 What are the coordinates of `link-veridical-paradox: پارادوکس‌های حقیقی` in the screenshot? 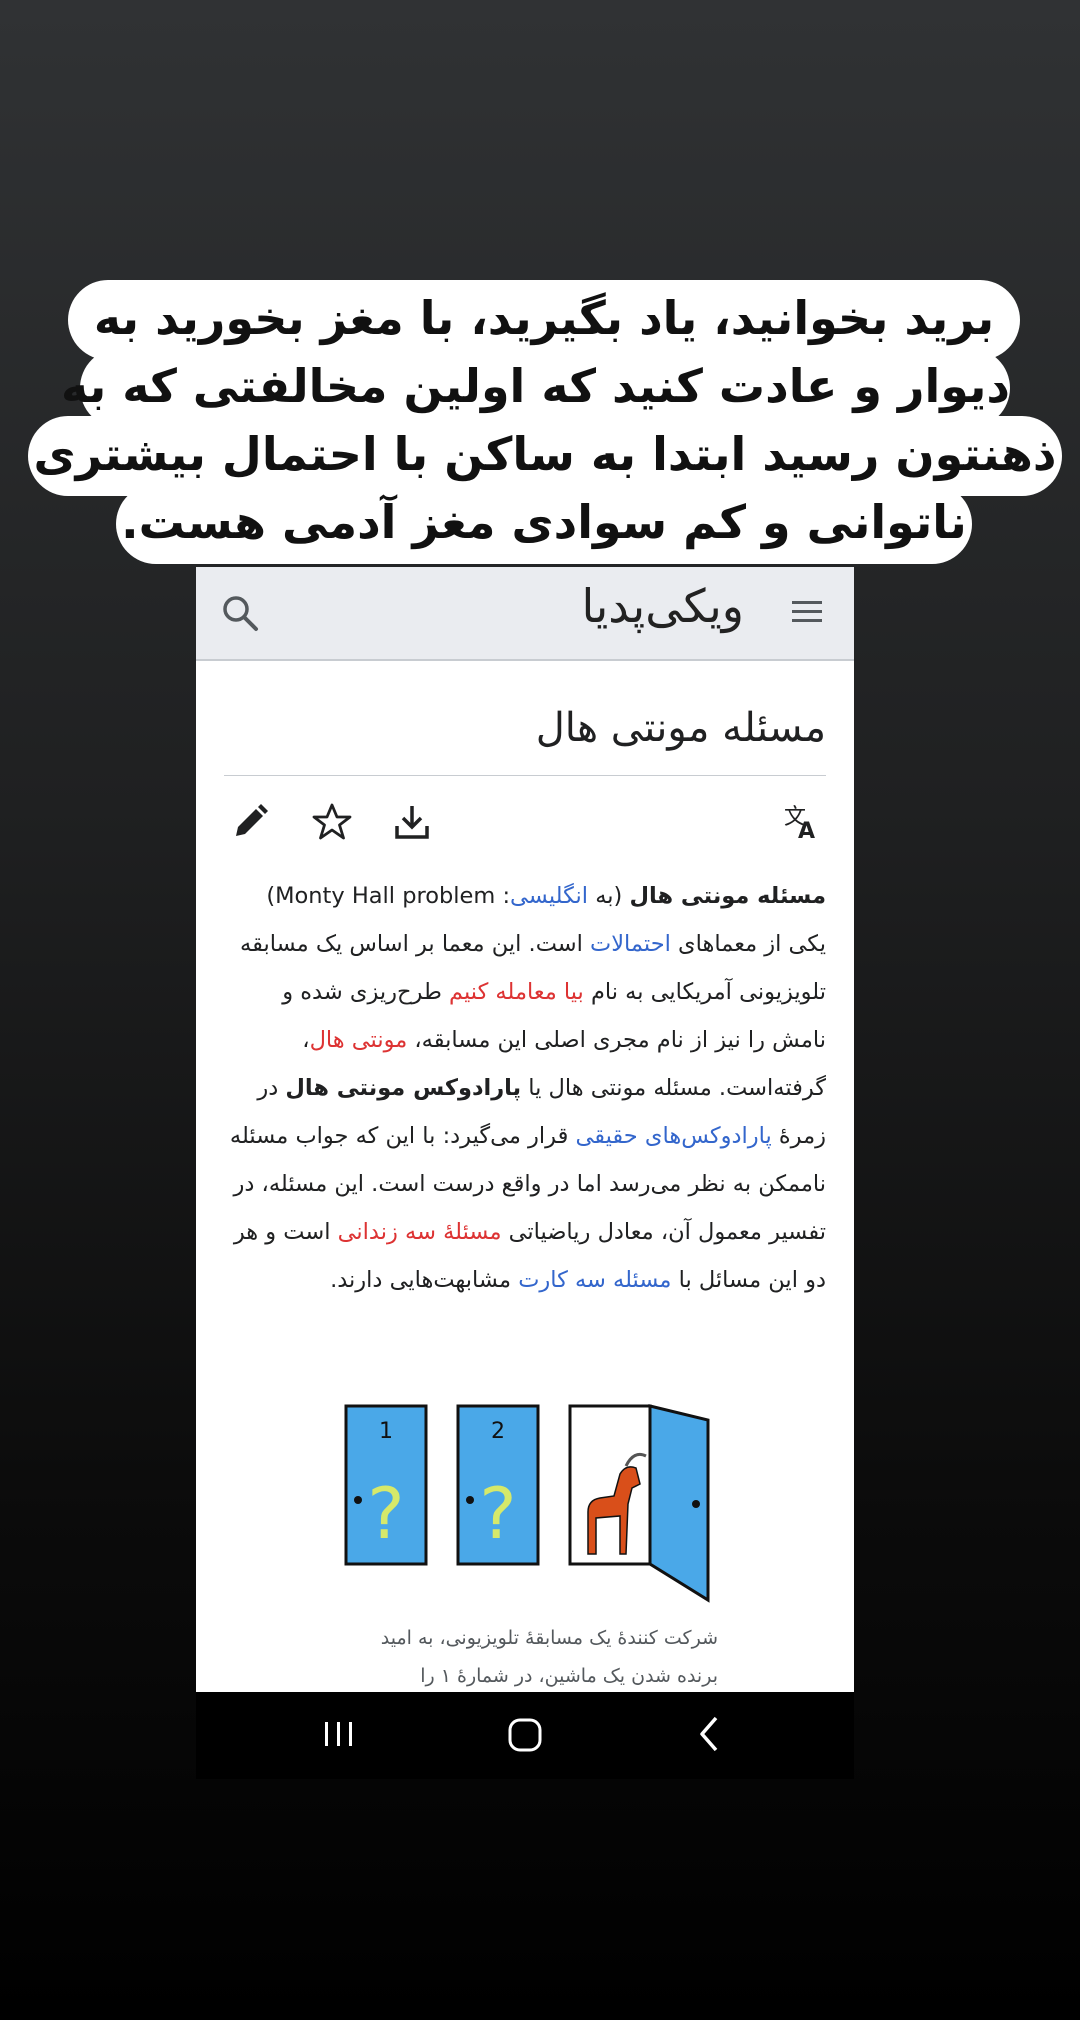 It's located at (674, 1136).